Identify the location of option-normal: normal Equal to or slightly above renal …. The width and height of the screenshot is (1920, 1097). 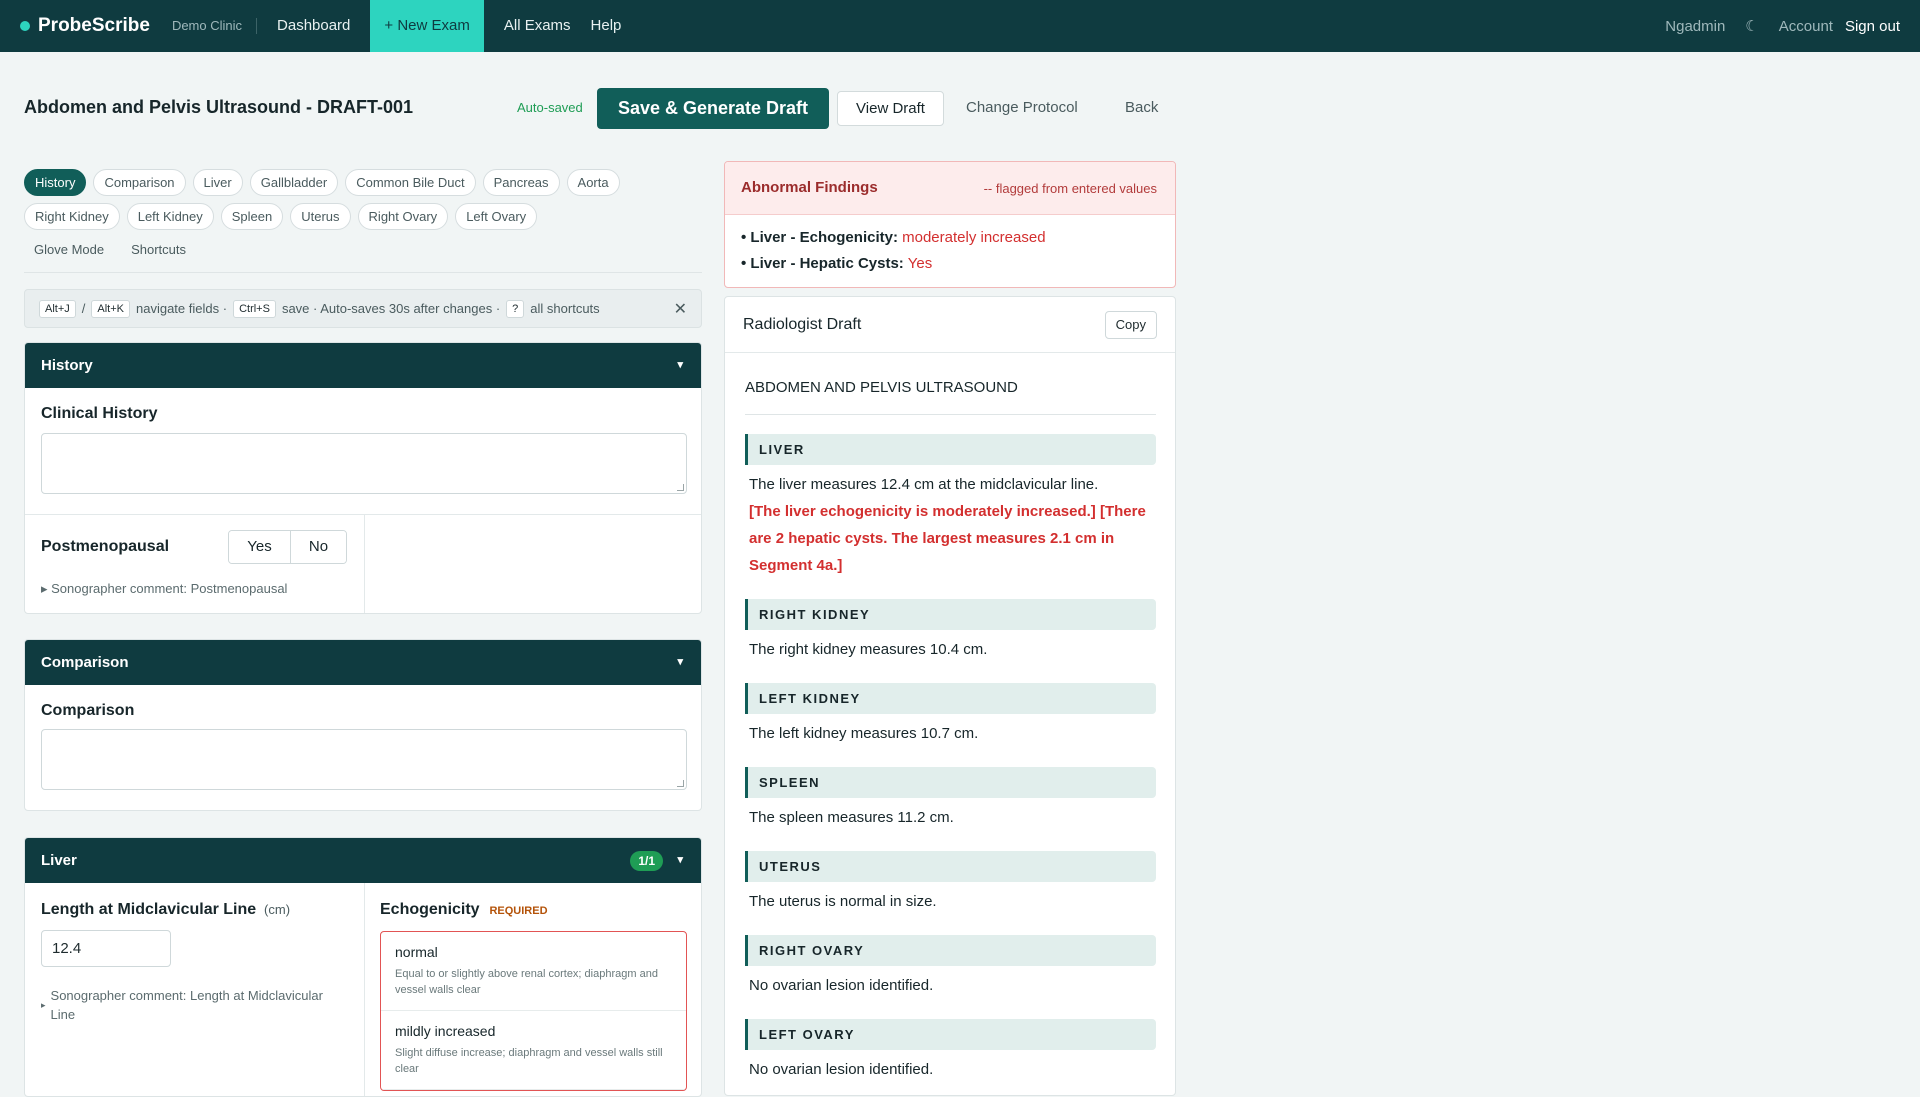
(533, 971).